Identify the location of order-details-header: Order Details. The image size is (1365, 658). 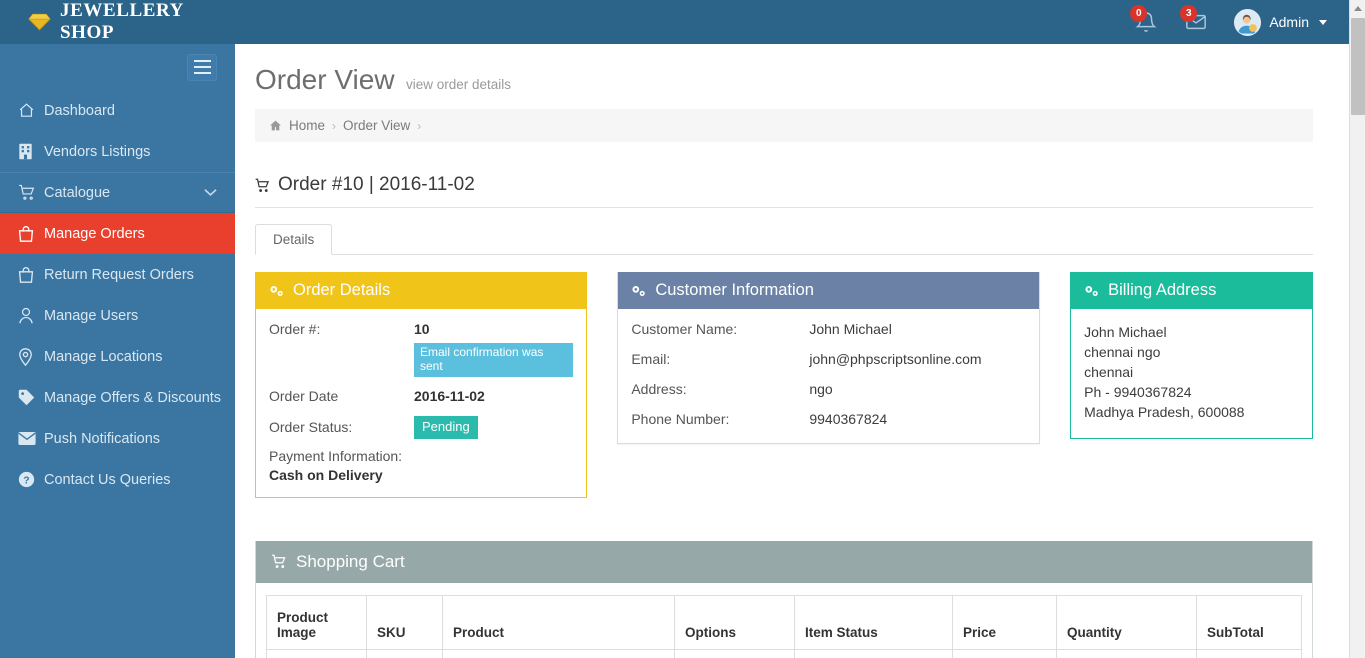
(421, 290).